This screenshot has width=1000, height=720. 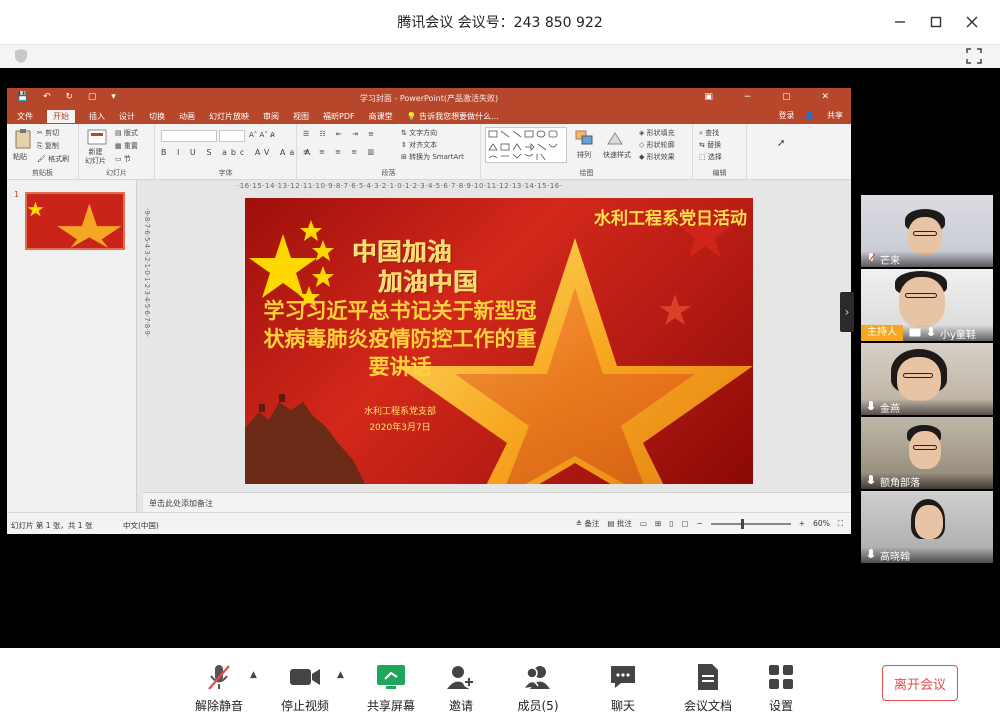 I want to click on ppt-tab-design: 设计, so click(x=127, y=116).